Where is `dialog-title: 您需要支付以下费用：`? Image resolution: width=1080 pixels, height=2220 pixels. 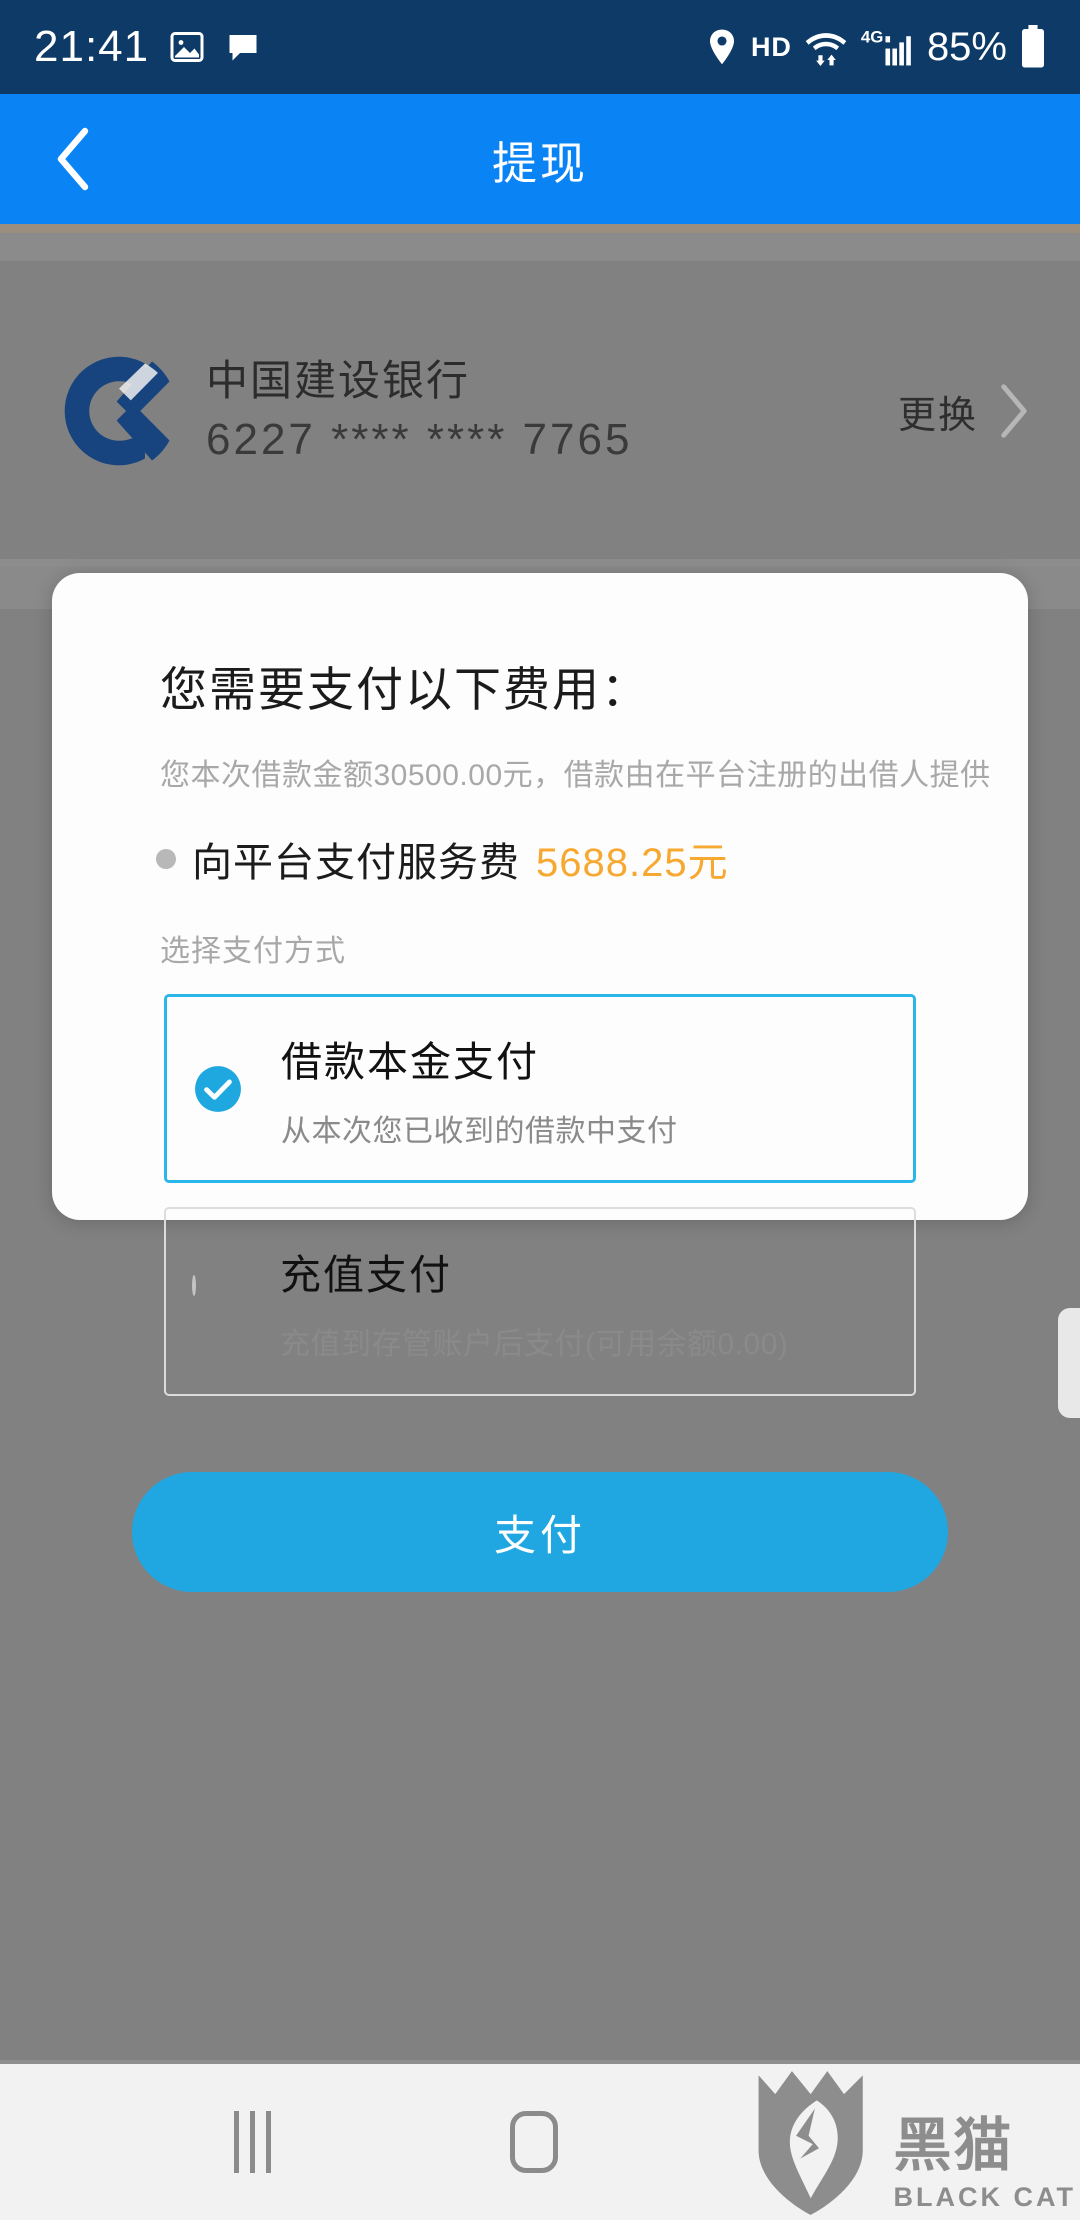 dialog-title: 您需要支付以下费用： is located at coordinates (405, 689).